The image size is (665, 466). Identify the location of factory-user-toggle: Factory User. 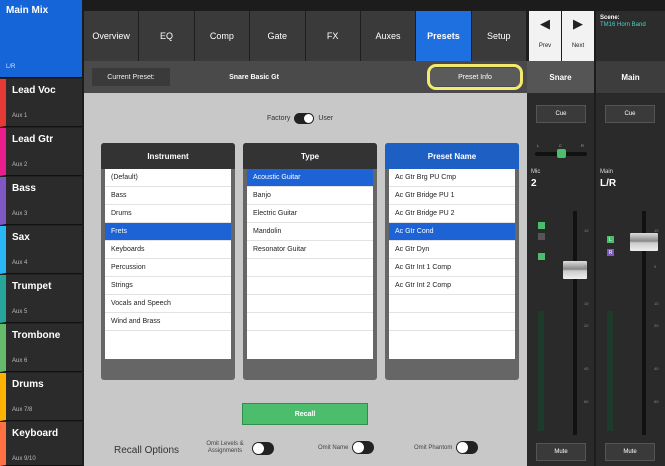
(300, 118).